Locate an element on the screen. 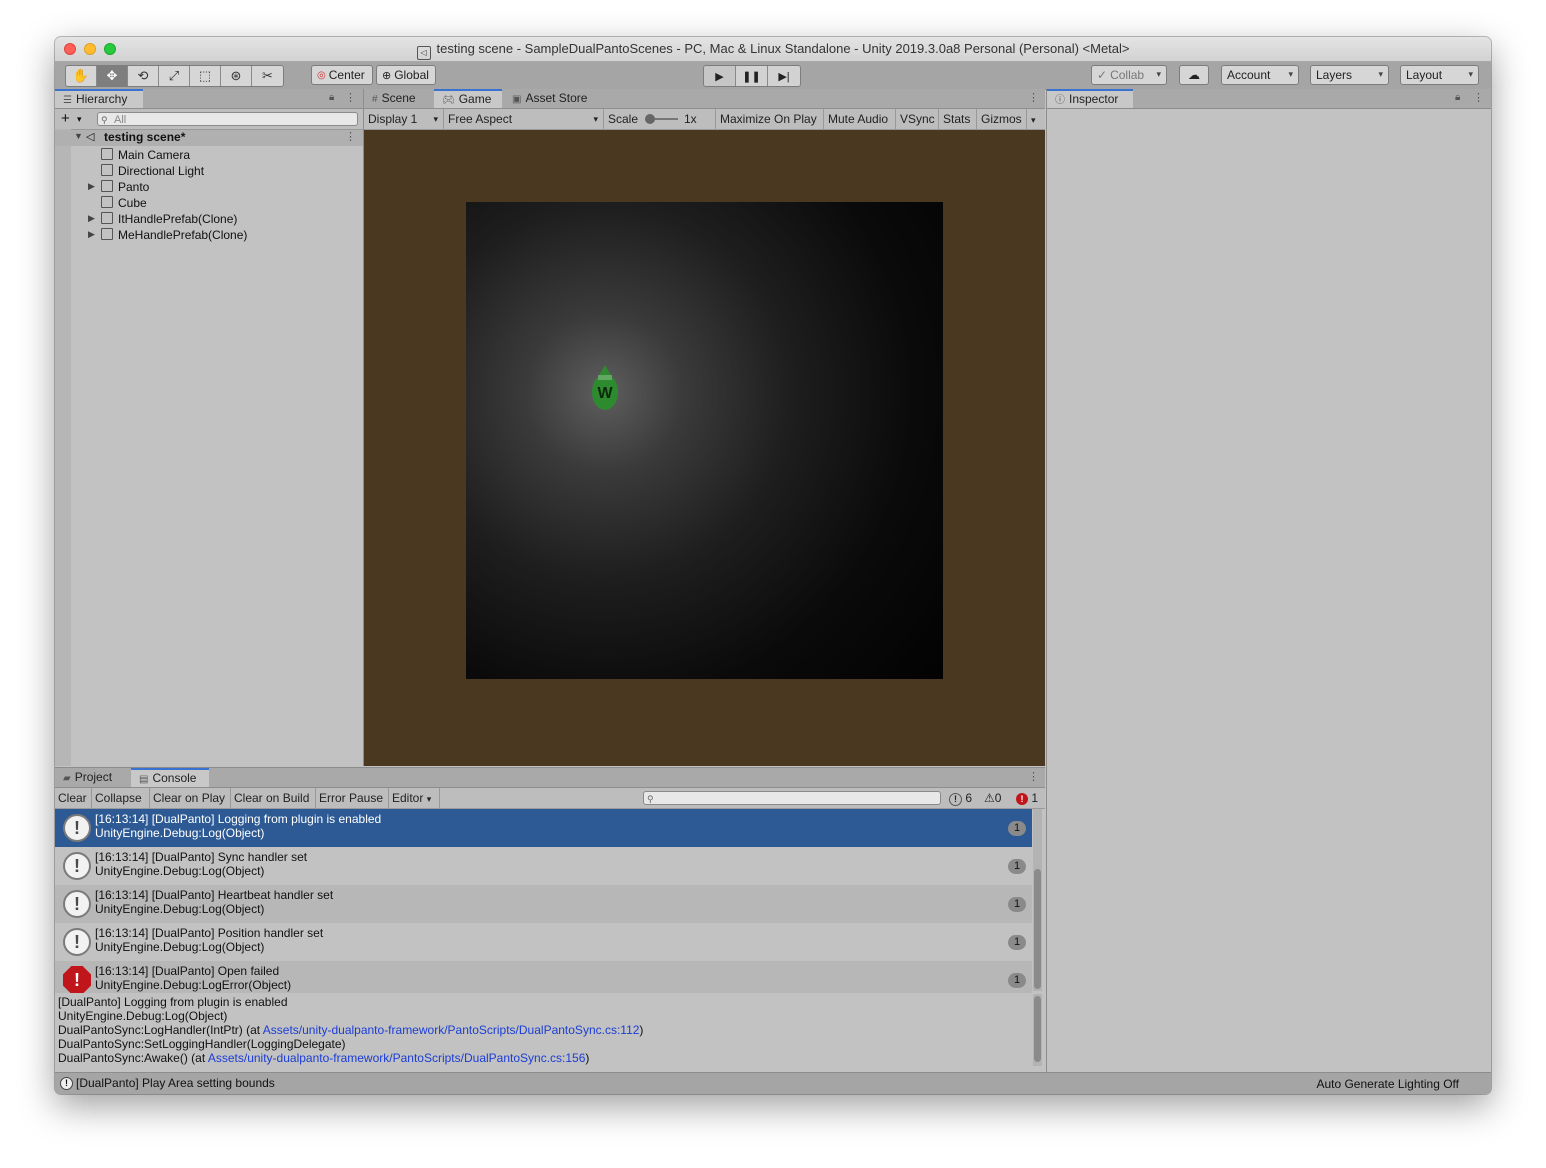 The width and height of the screenshot is (1546, 1168). info-circle-icon: ! is located at coordinates (66, 1083).